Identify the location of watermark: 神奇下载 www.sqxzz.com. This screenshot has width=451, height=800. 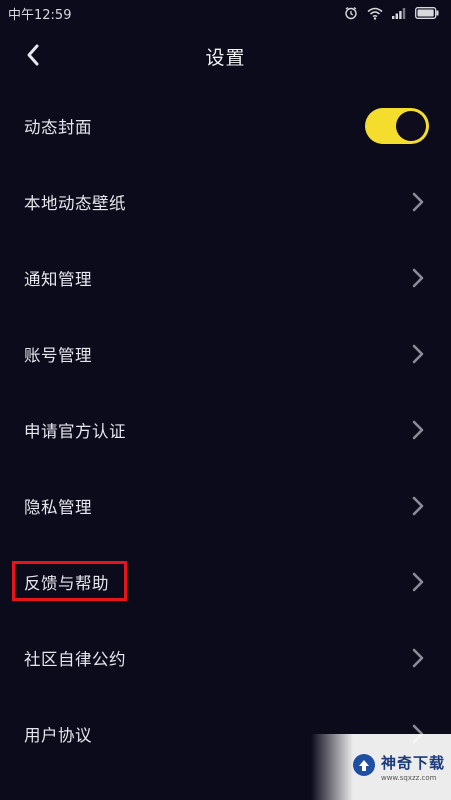
(381, 767).